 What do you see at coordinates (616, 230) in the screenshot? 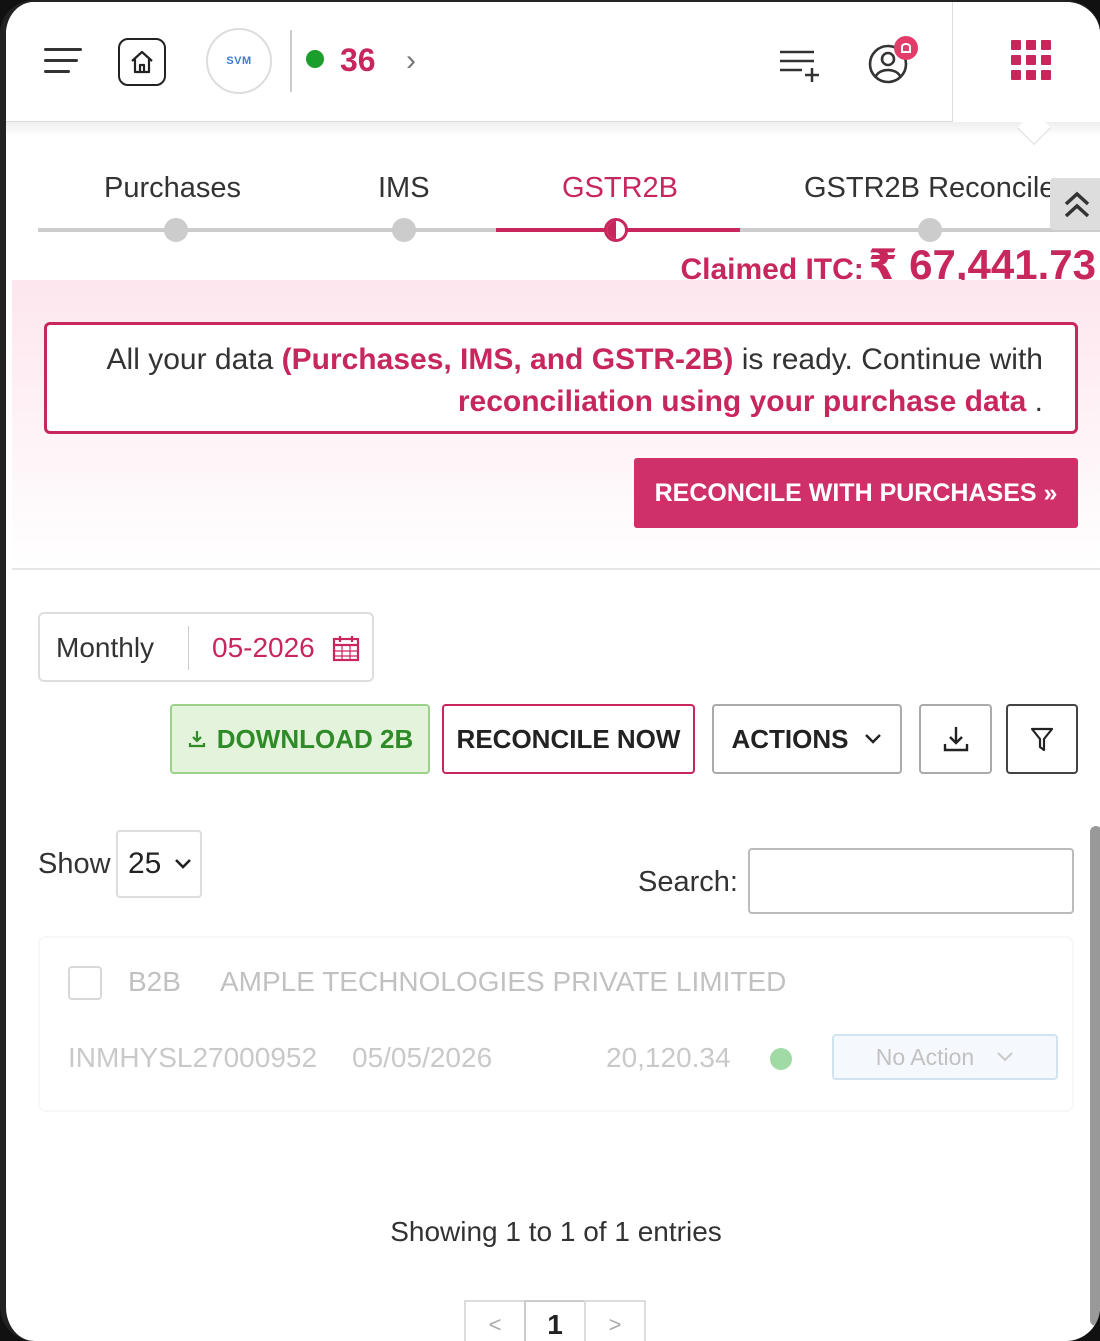
I see `step-dot-gstr2b` at bounding box center [616, 230].